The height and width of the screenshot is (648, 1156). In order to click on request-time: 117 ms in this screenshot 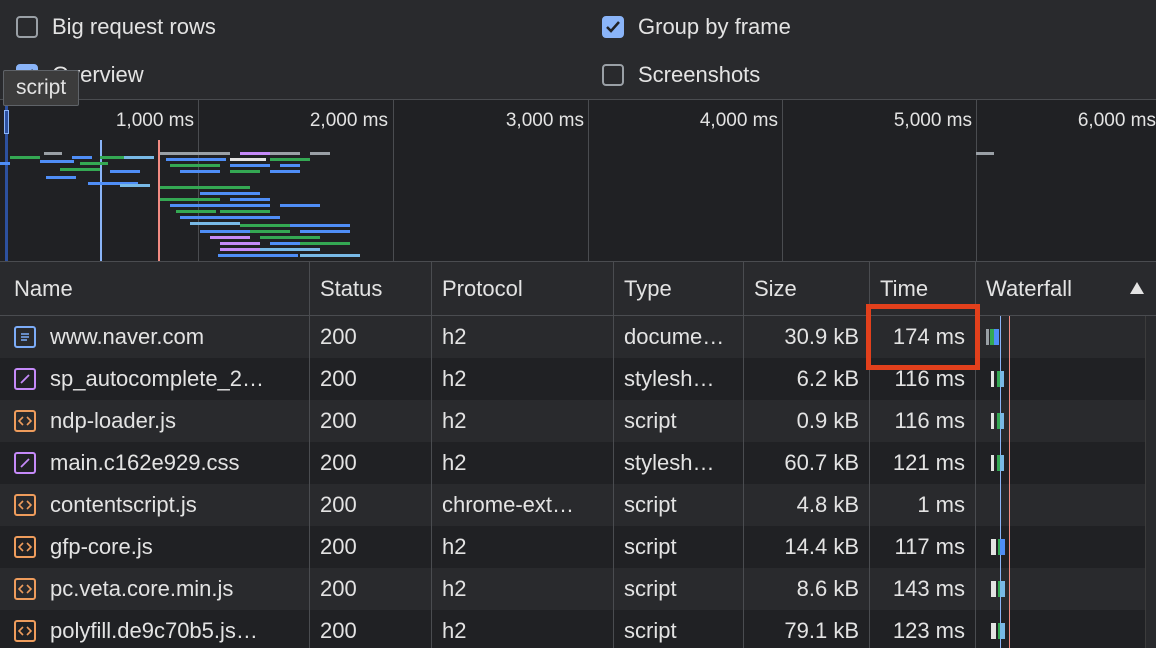, I will do `click(923, 547)`.